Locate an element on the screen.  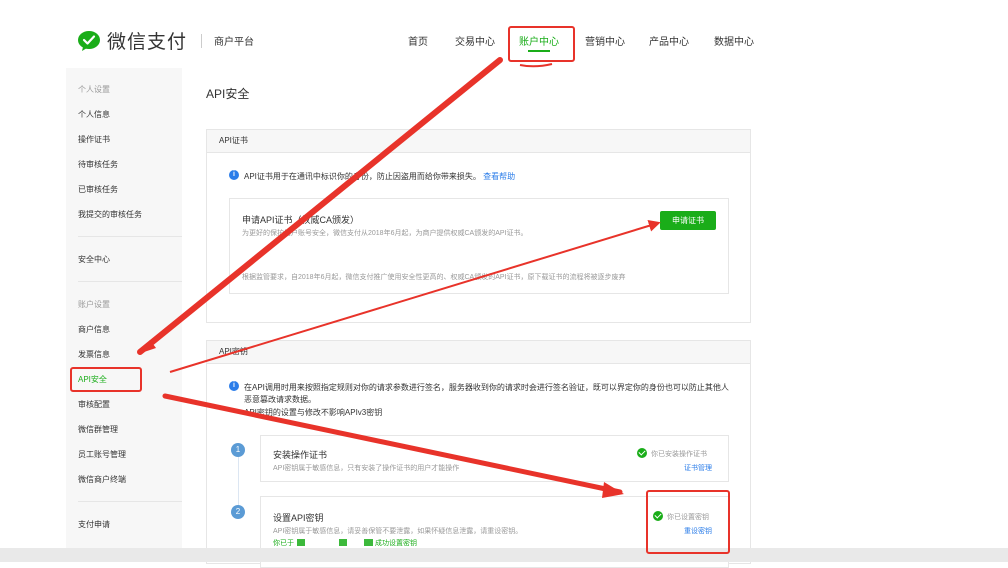
sidebar-item-merchant-terminal: 微信商户终端 is located at coordinates (102, 479).